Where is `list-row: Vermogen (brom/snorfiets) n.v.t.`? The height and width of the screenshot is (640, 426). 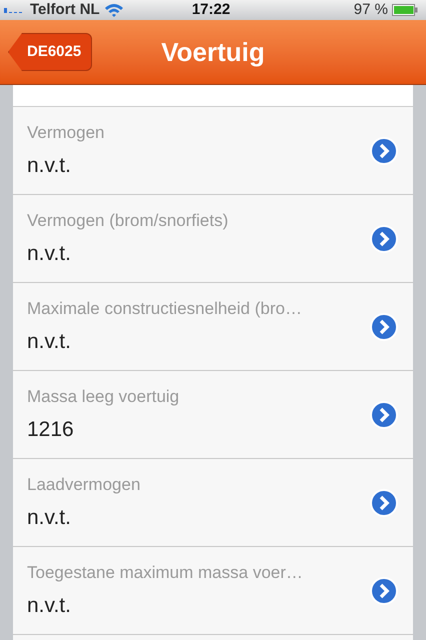 list-row: Vermogen (brom/snorfiets) n.v.t. is located at coordinates (213, 239).